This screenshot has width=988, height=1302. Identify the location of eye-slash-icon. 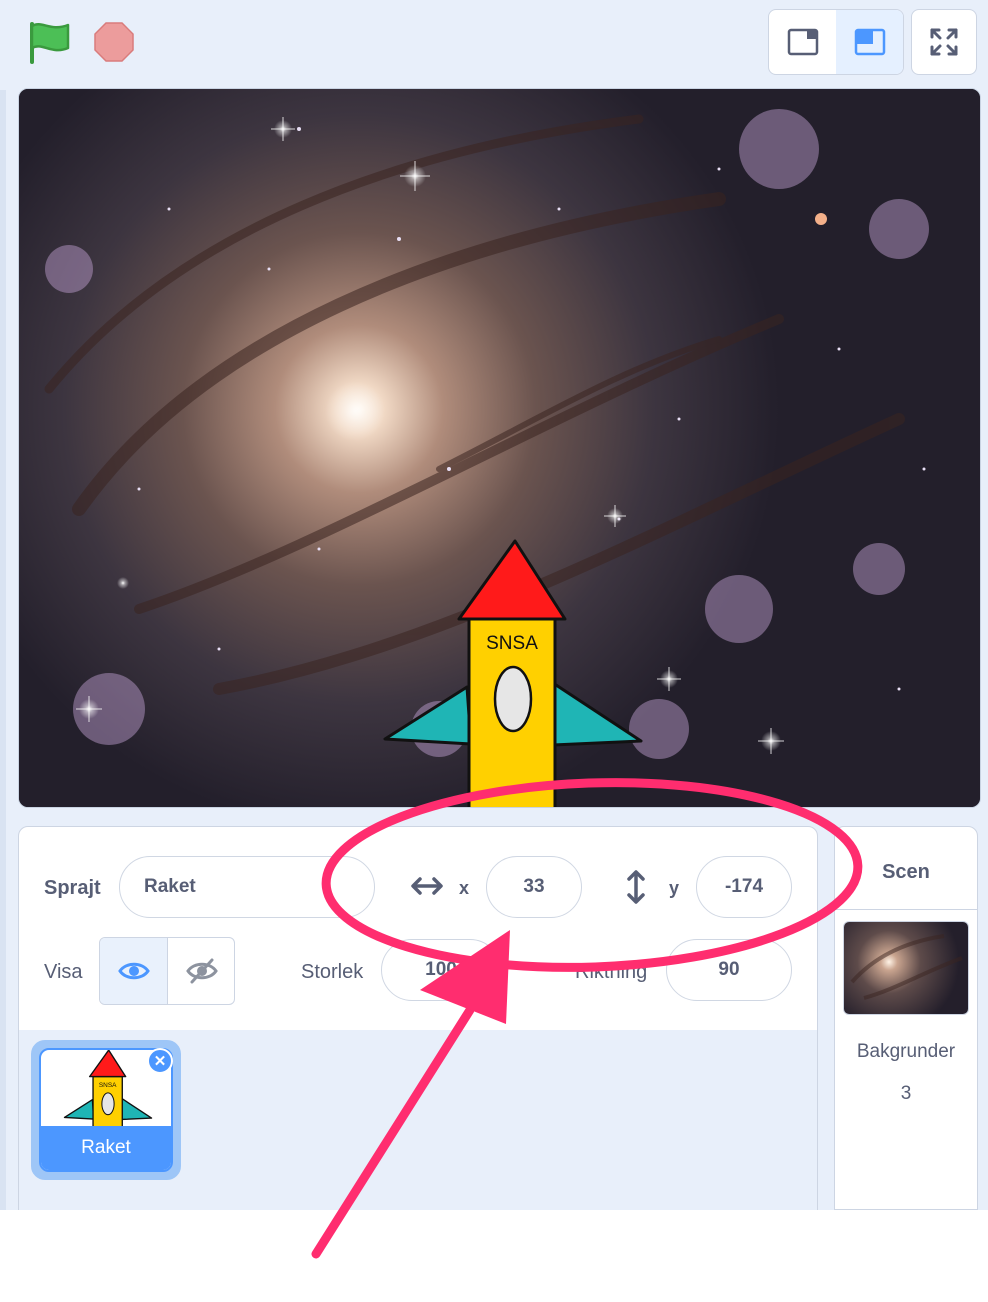
(201, 971).